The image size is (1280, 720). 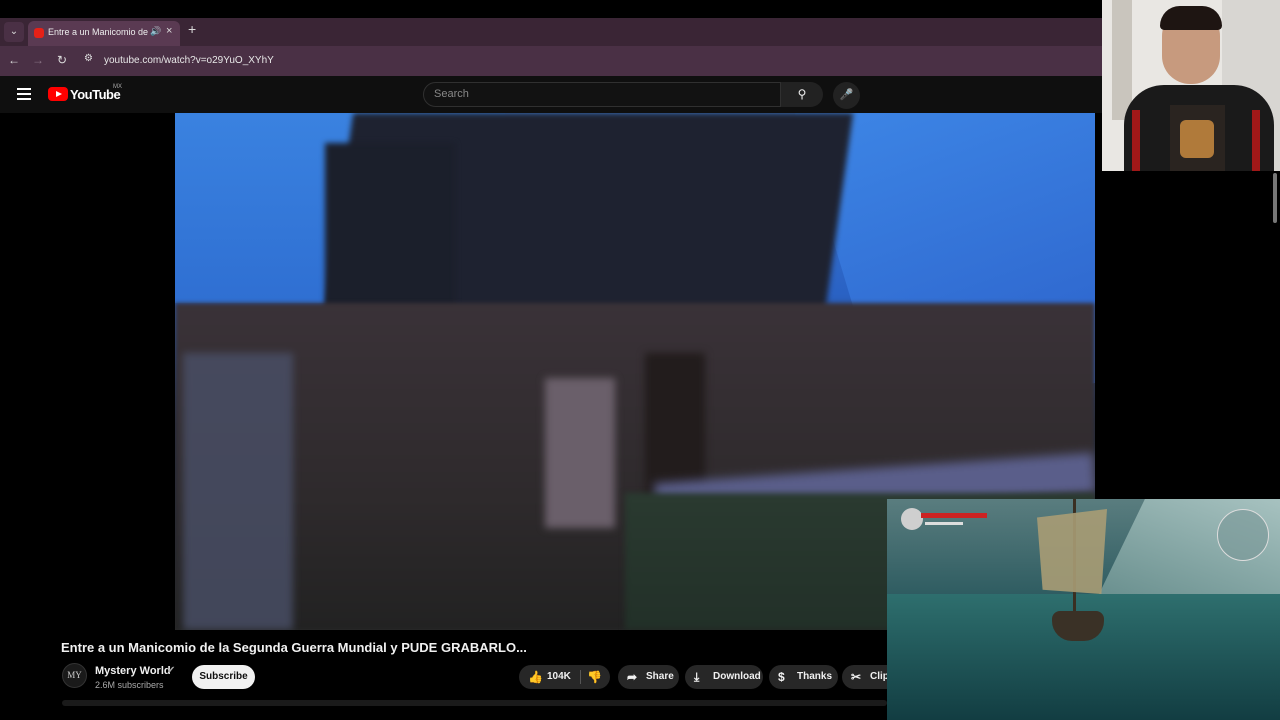 I want to click on share-button: ➦ Share, so click(x=648, y=677).